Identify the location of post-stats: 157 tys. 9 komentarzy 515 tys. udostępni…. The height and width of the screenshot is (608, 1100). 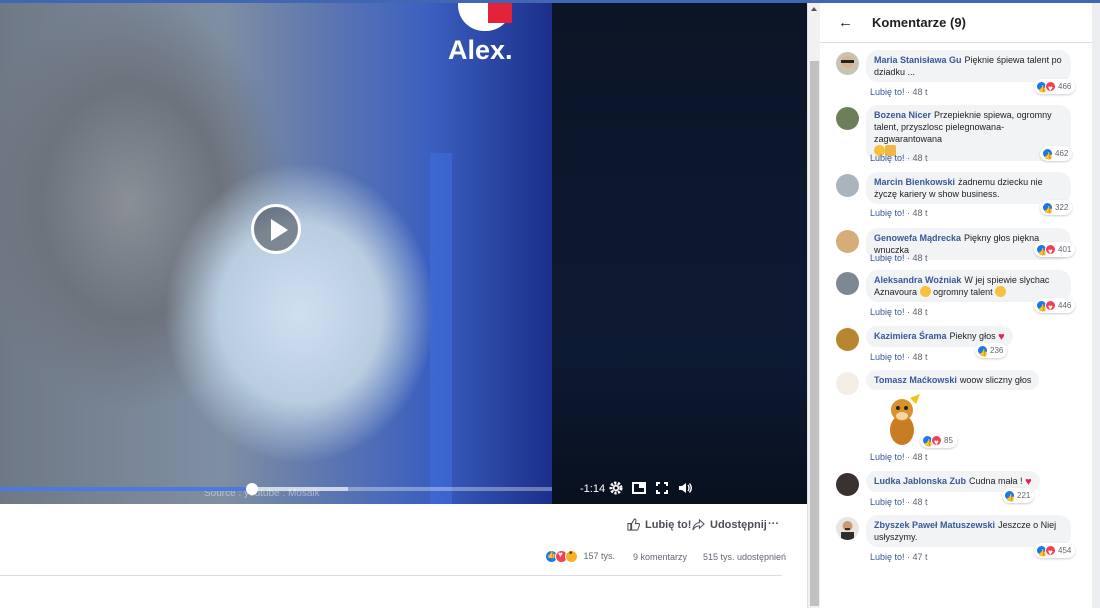
(400, 557).